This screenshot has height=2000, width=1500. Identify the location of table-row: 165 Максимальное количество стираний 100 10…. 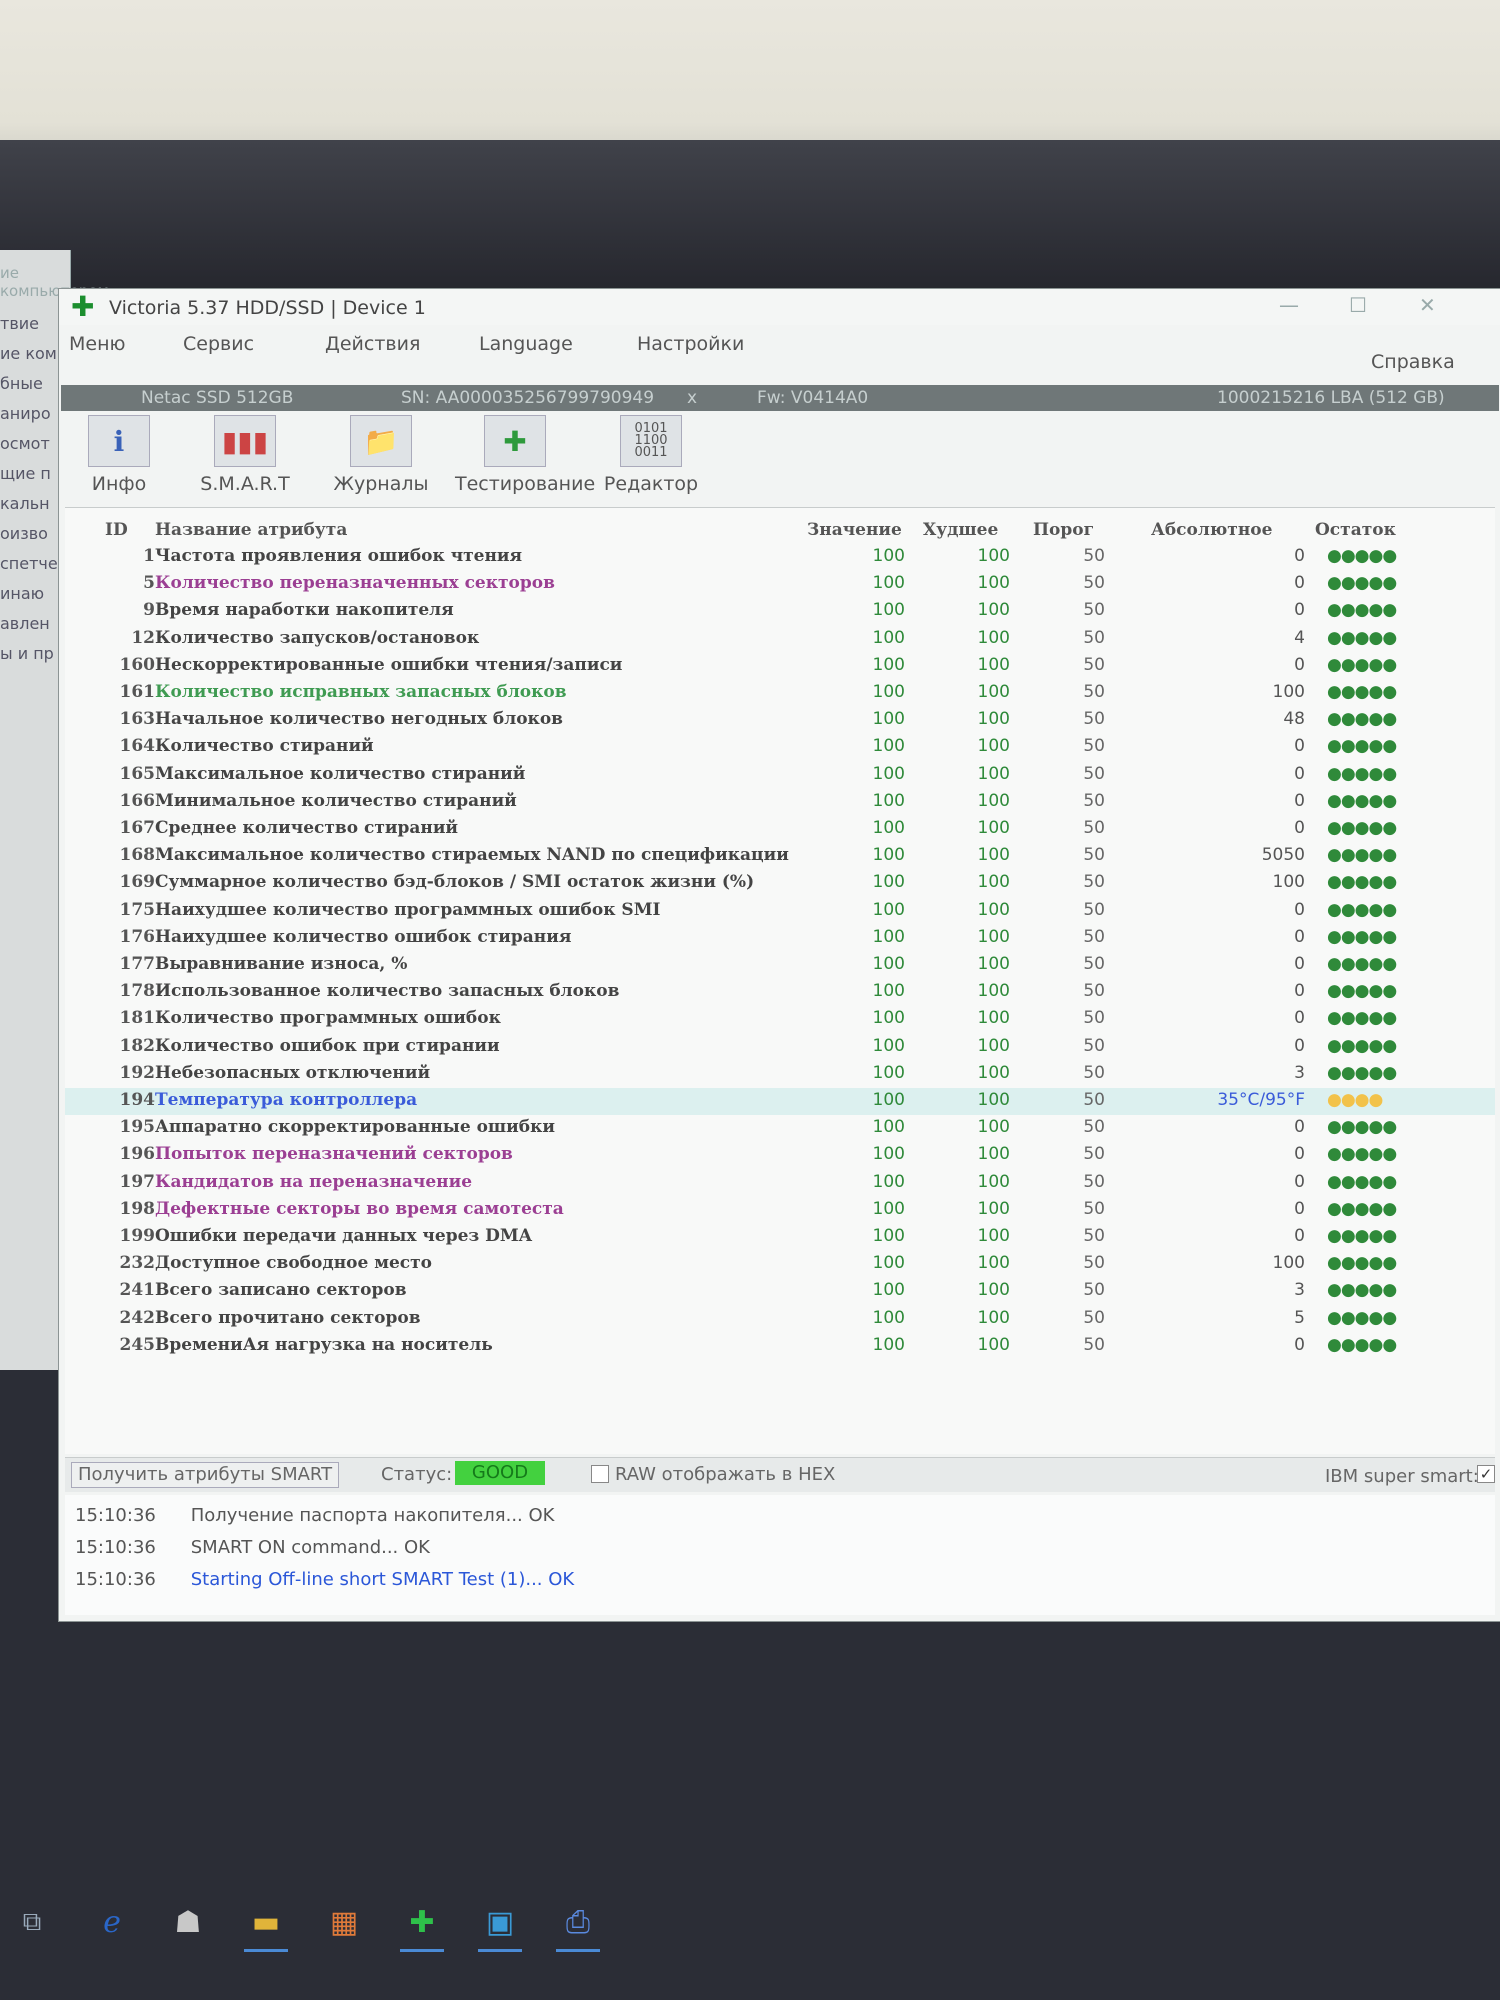
(780, 775).